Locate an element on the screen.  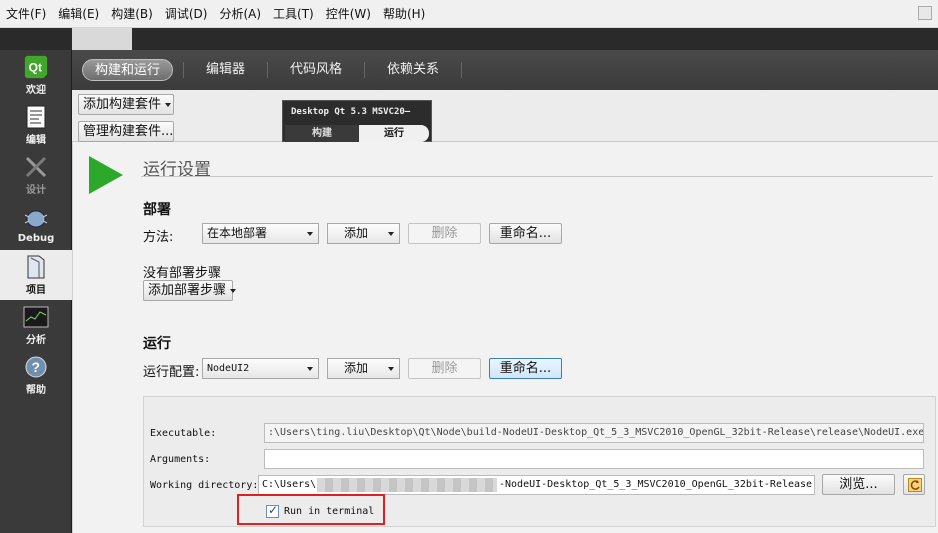
menu-edit: 编辑(E) is located at coordinates (78, 14).